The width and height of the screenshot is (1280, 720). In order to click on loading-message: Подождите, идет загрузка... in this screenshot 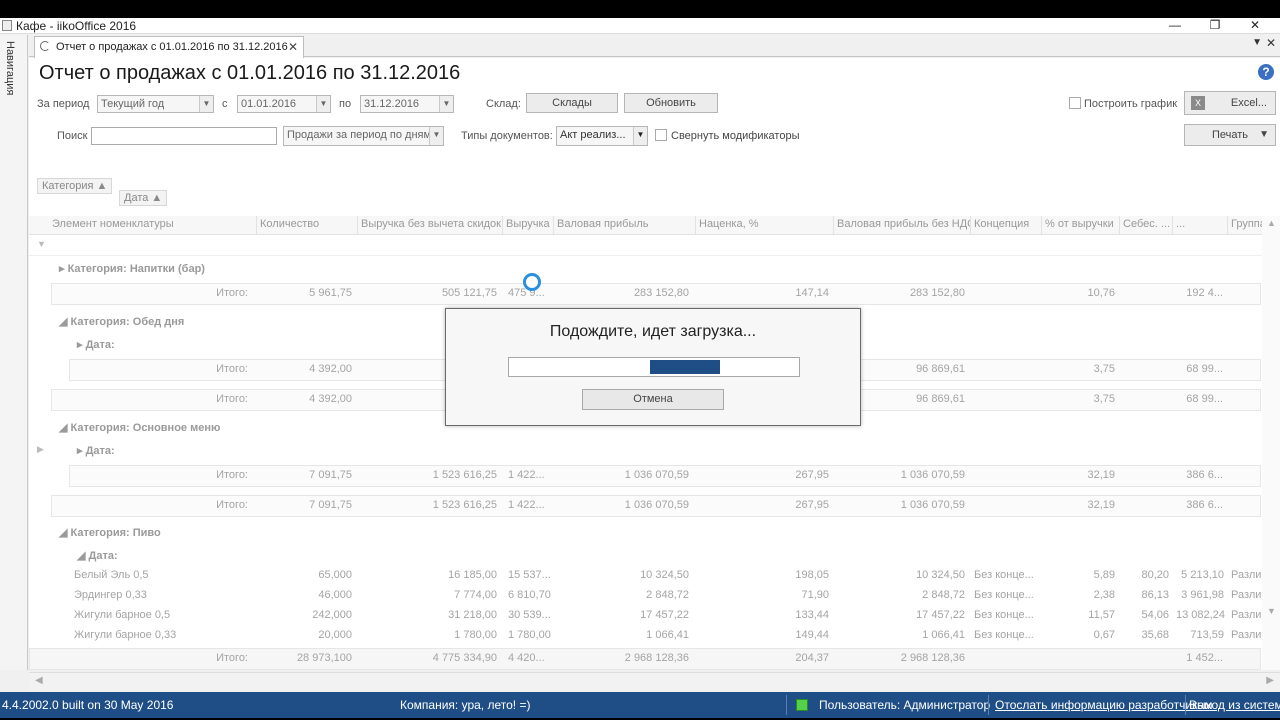, I will do `click(653, 331)`.